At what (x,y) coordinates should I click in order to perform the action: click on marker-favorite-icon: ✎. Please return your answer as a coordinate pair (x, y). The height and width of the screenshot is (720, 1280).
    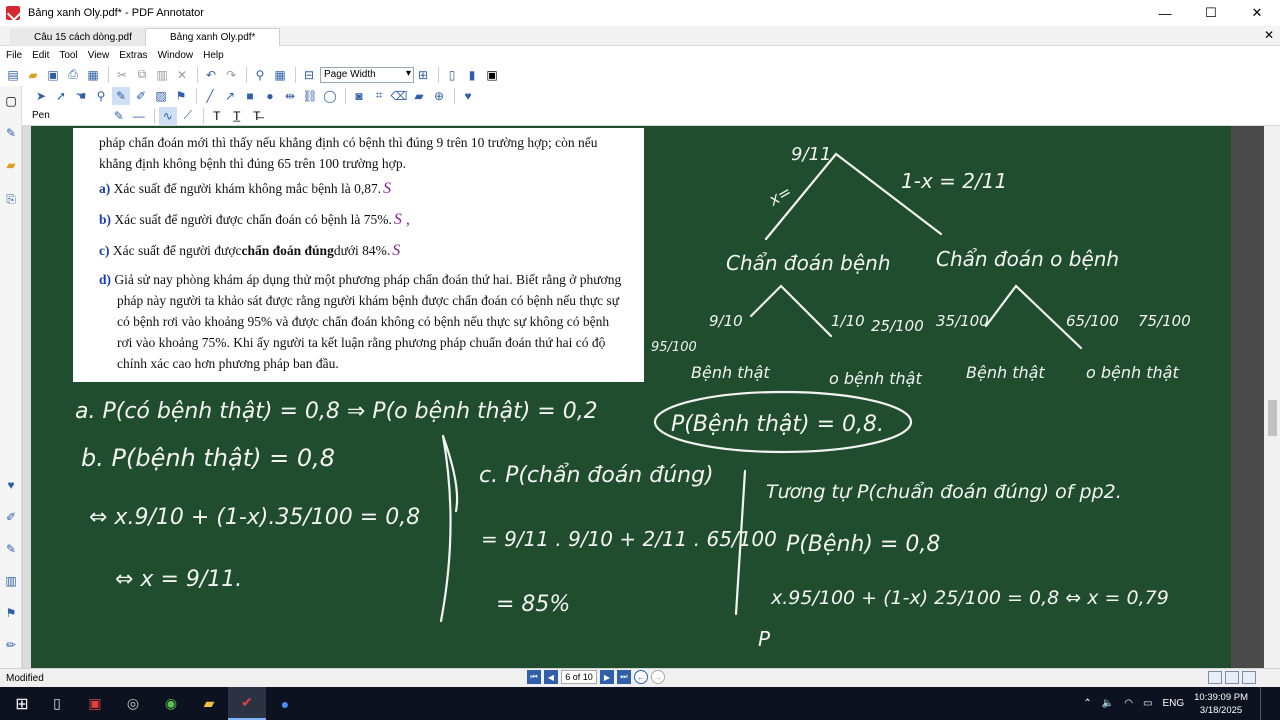
    Looking at the image, I should click on (11, 549).